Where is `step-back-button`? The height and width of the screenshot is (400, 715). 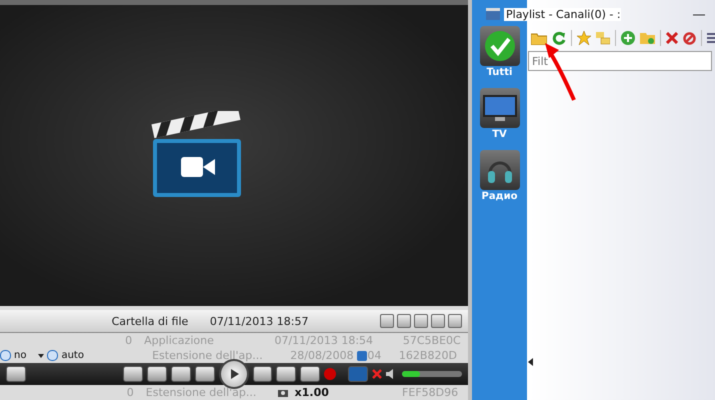
step-back-button is located at coordinates (181, 374).